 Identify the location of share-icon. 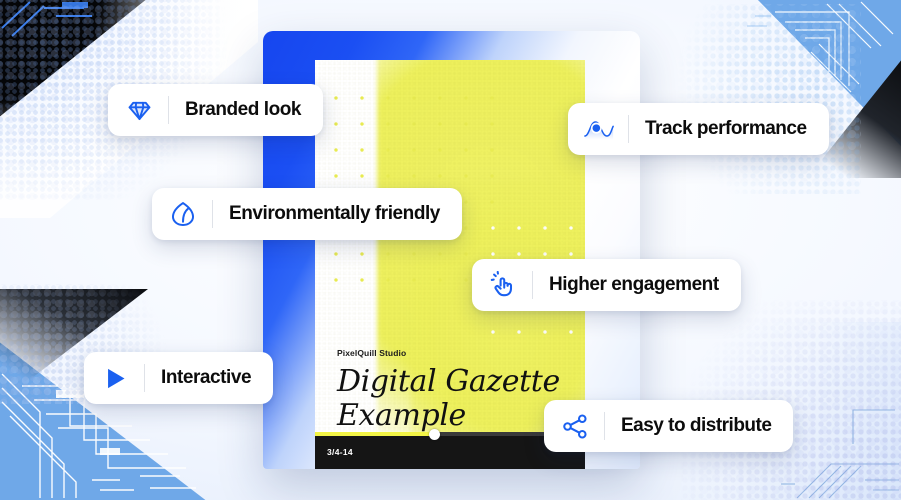
(575, 426).